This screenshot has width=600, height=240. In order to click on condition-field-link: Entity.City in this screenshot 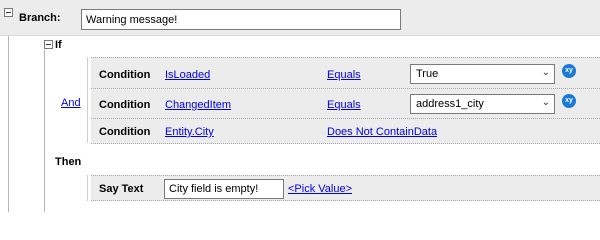, I will do `click(189, 132)`.